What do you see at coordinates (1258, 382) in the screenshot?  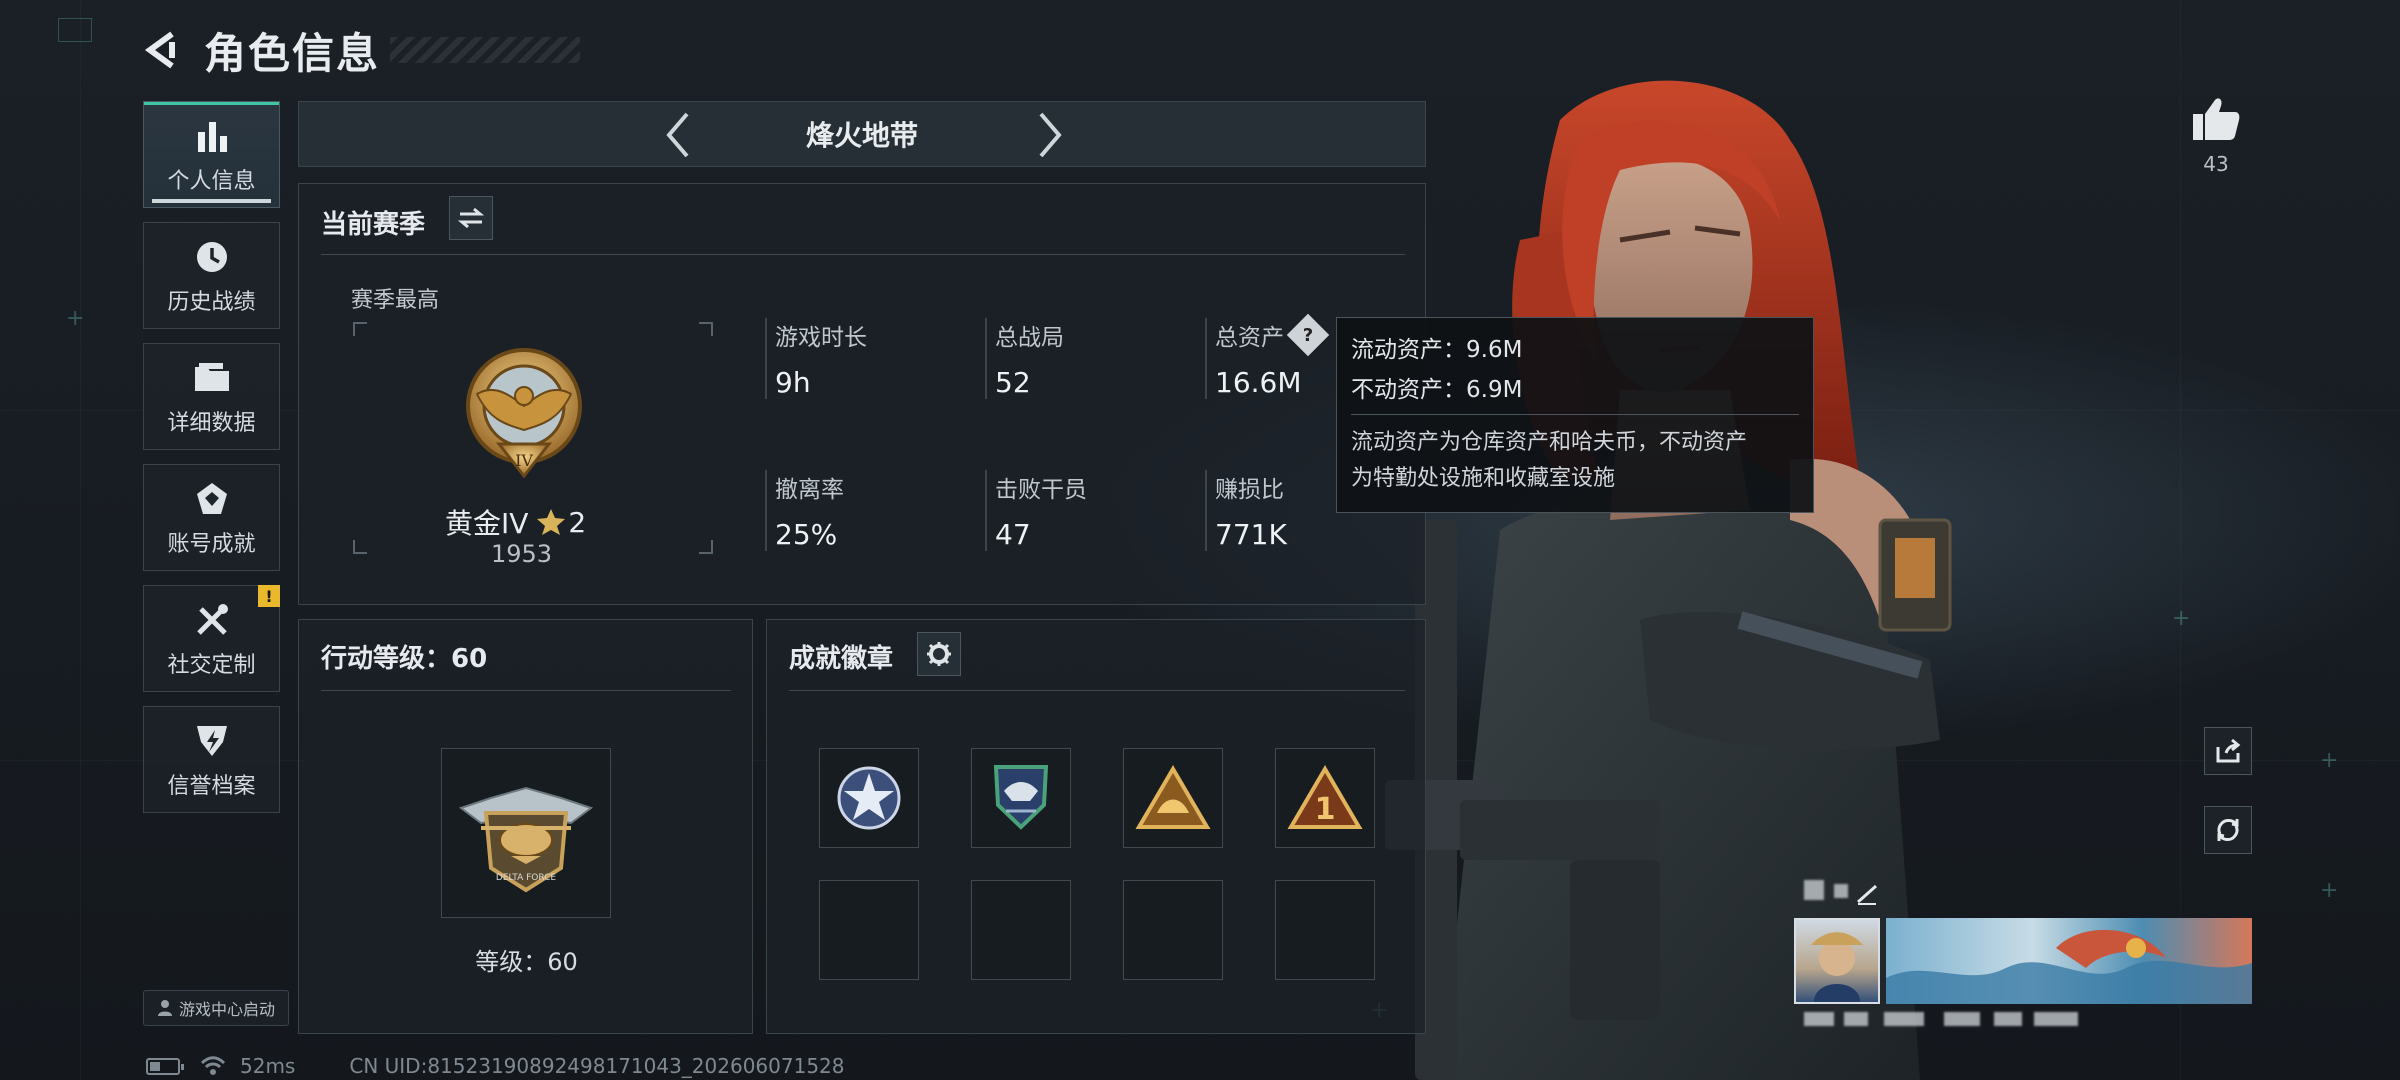 I see `stat-value: 16.6M` at bounding box center [1258, 382].